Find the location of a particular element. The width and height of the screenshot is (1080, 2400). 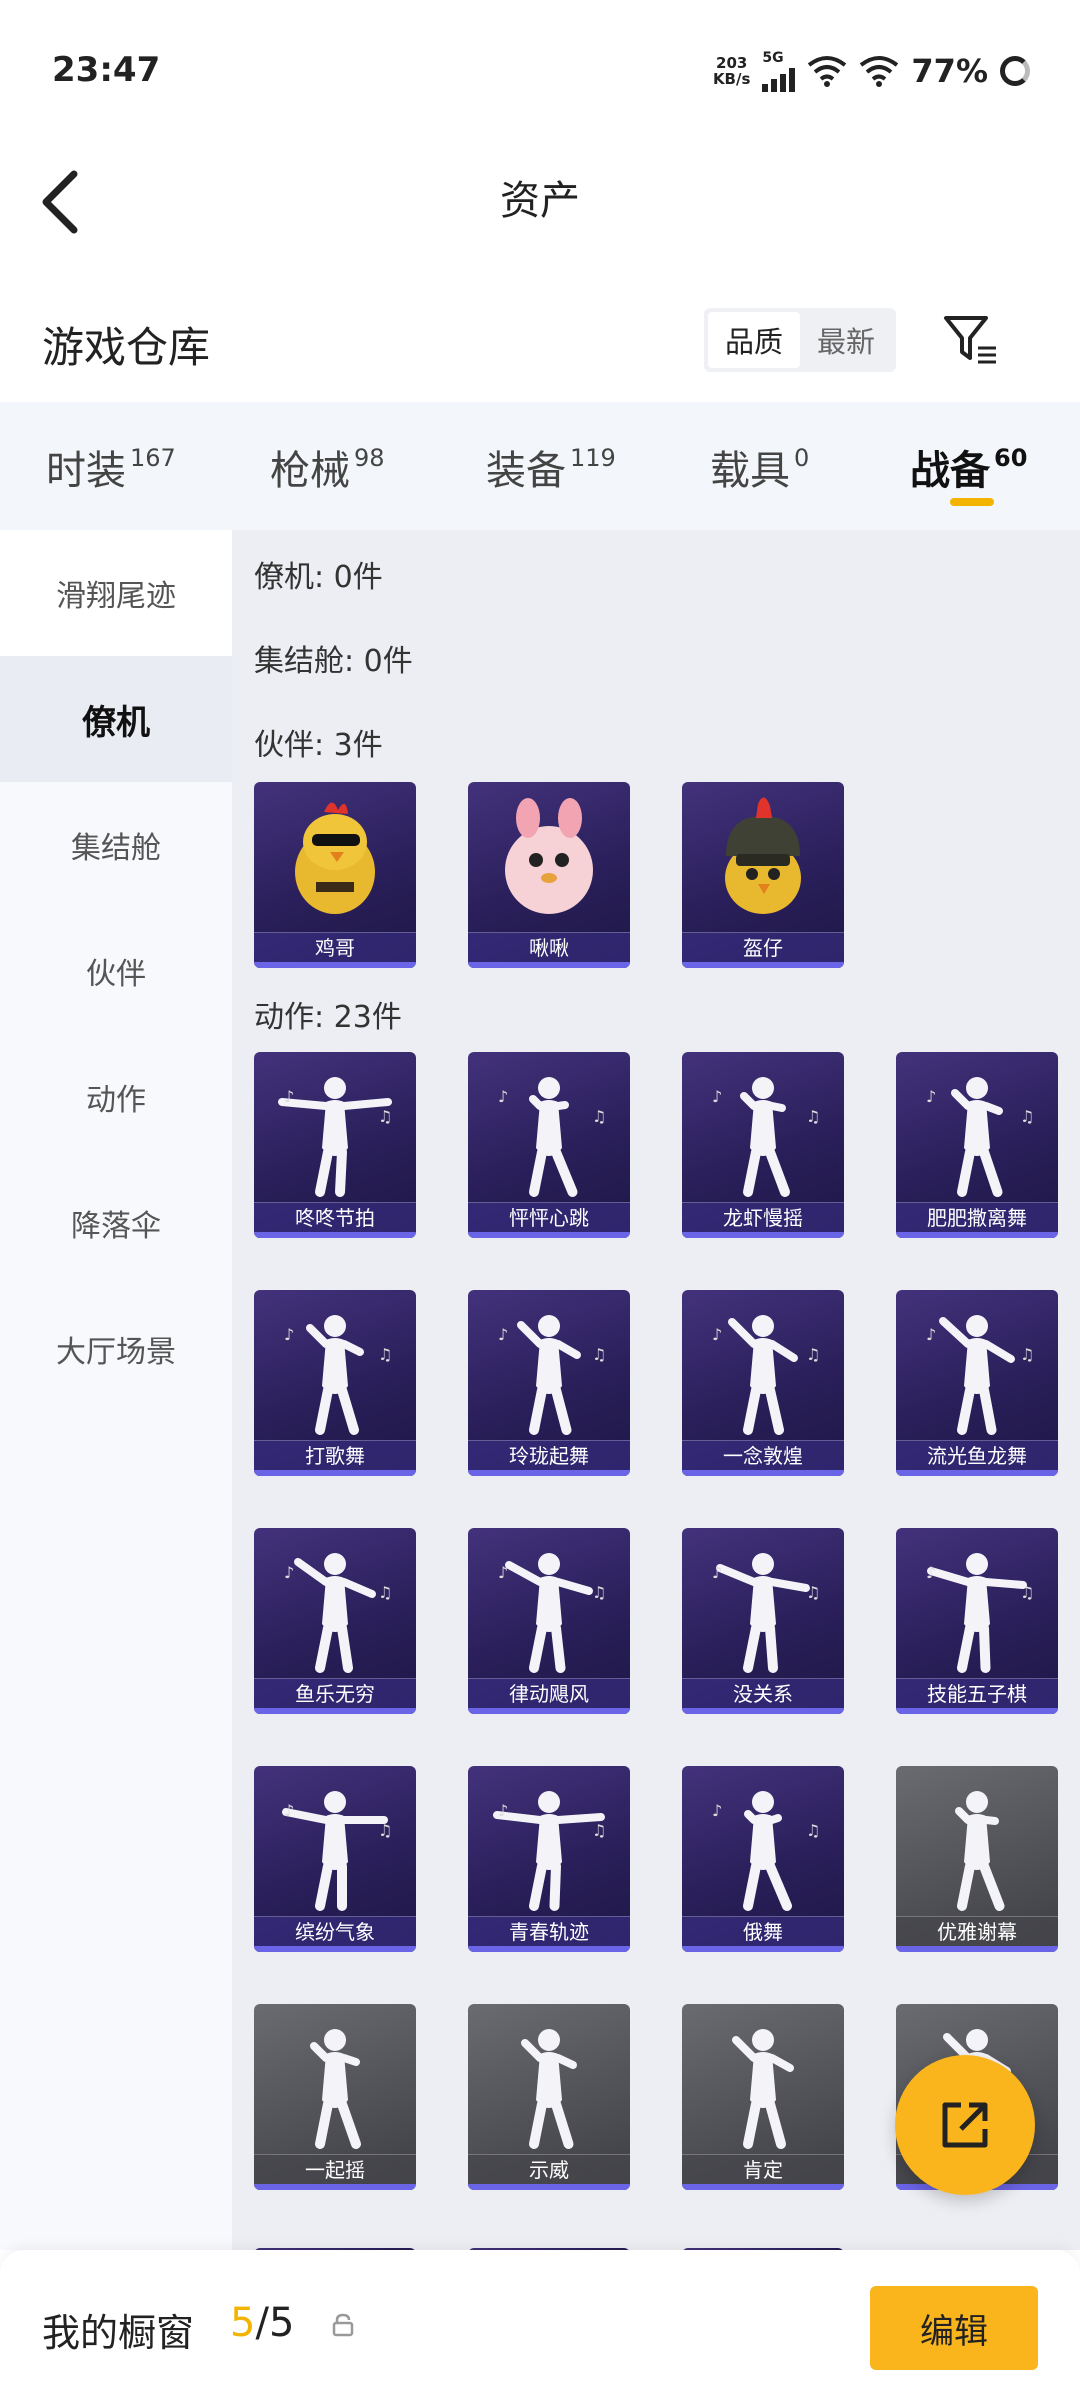

section-wingman-count: 僚机: 0件 is located at coordinates (318, 577).